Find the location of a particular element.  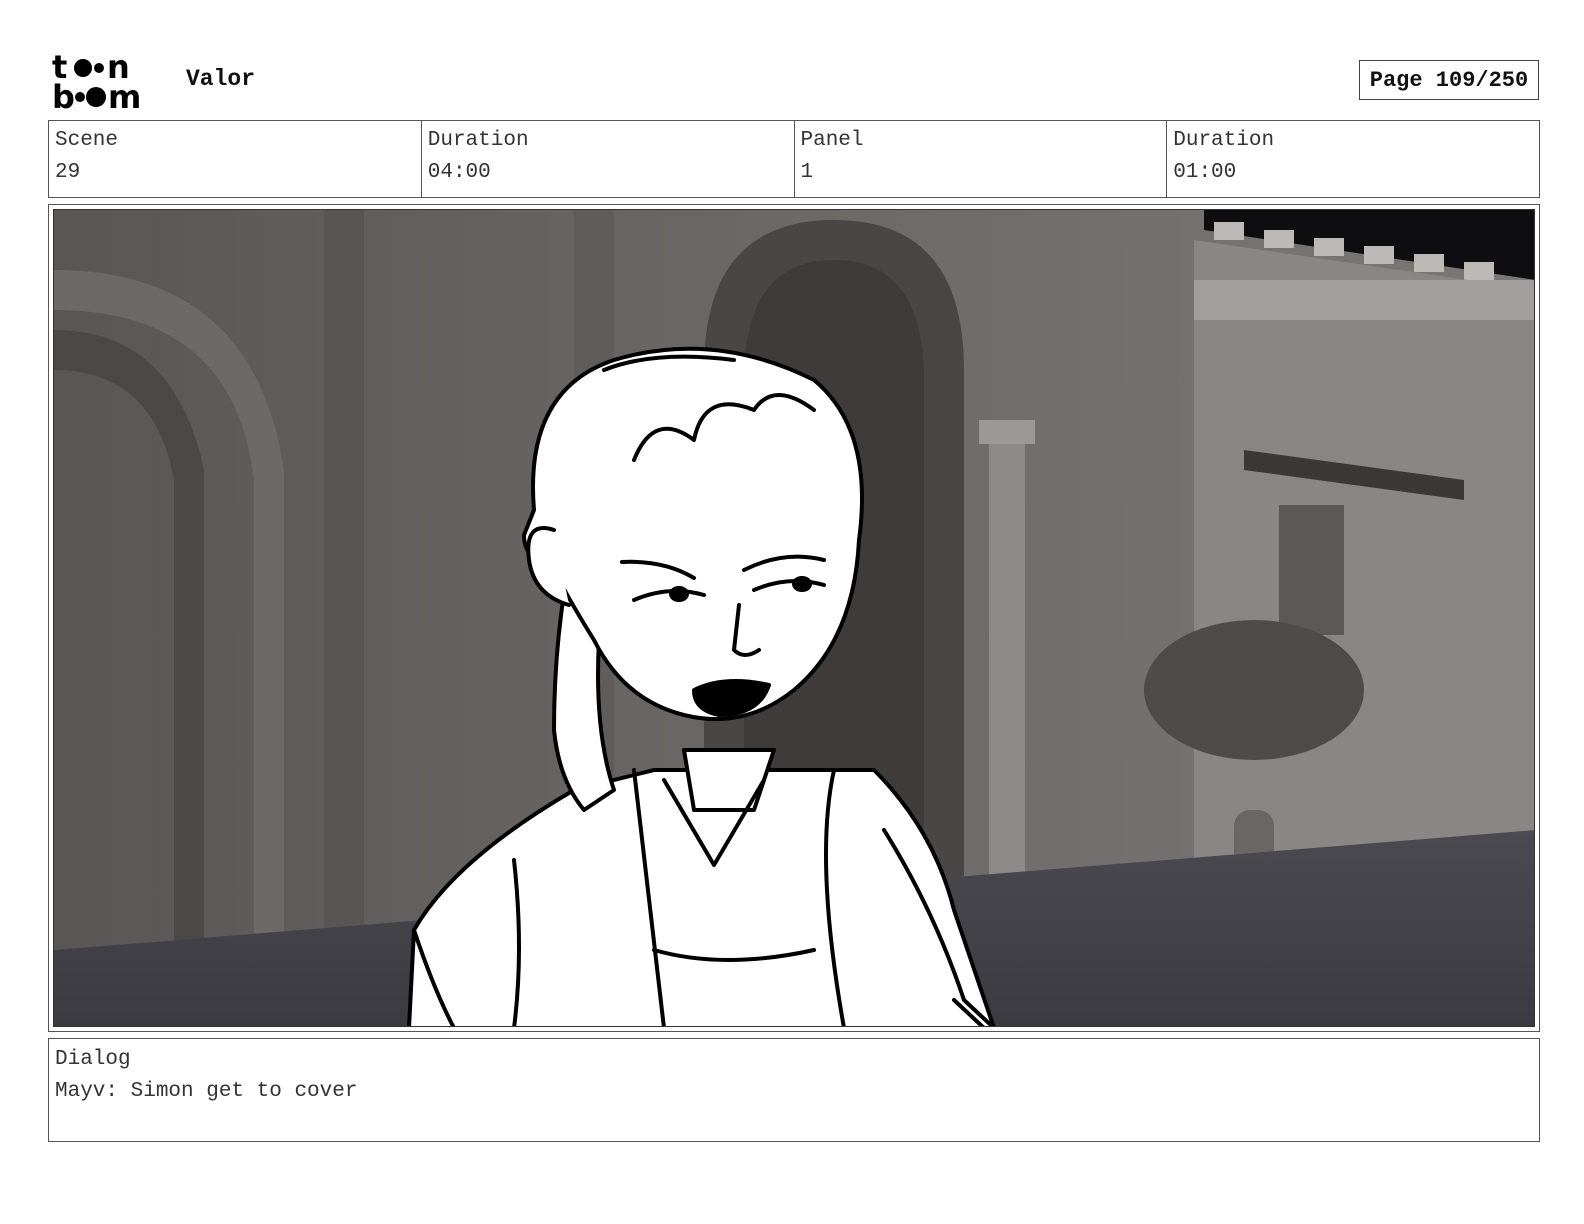

panel-value: 1 is located at coordinates (807, 172).